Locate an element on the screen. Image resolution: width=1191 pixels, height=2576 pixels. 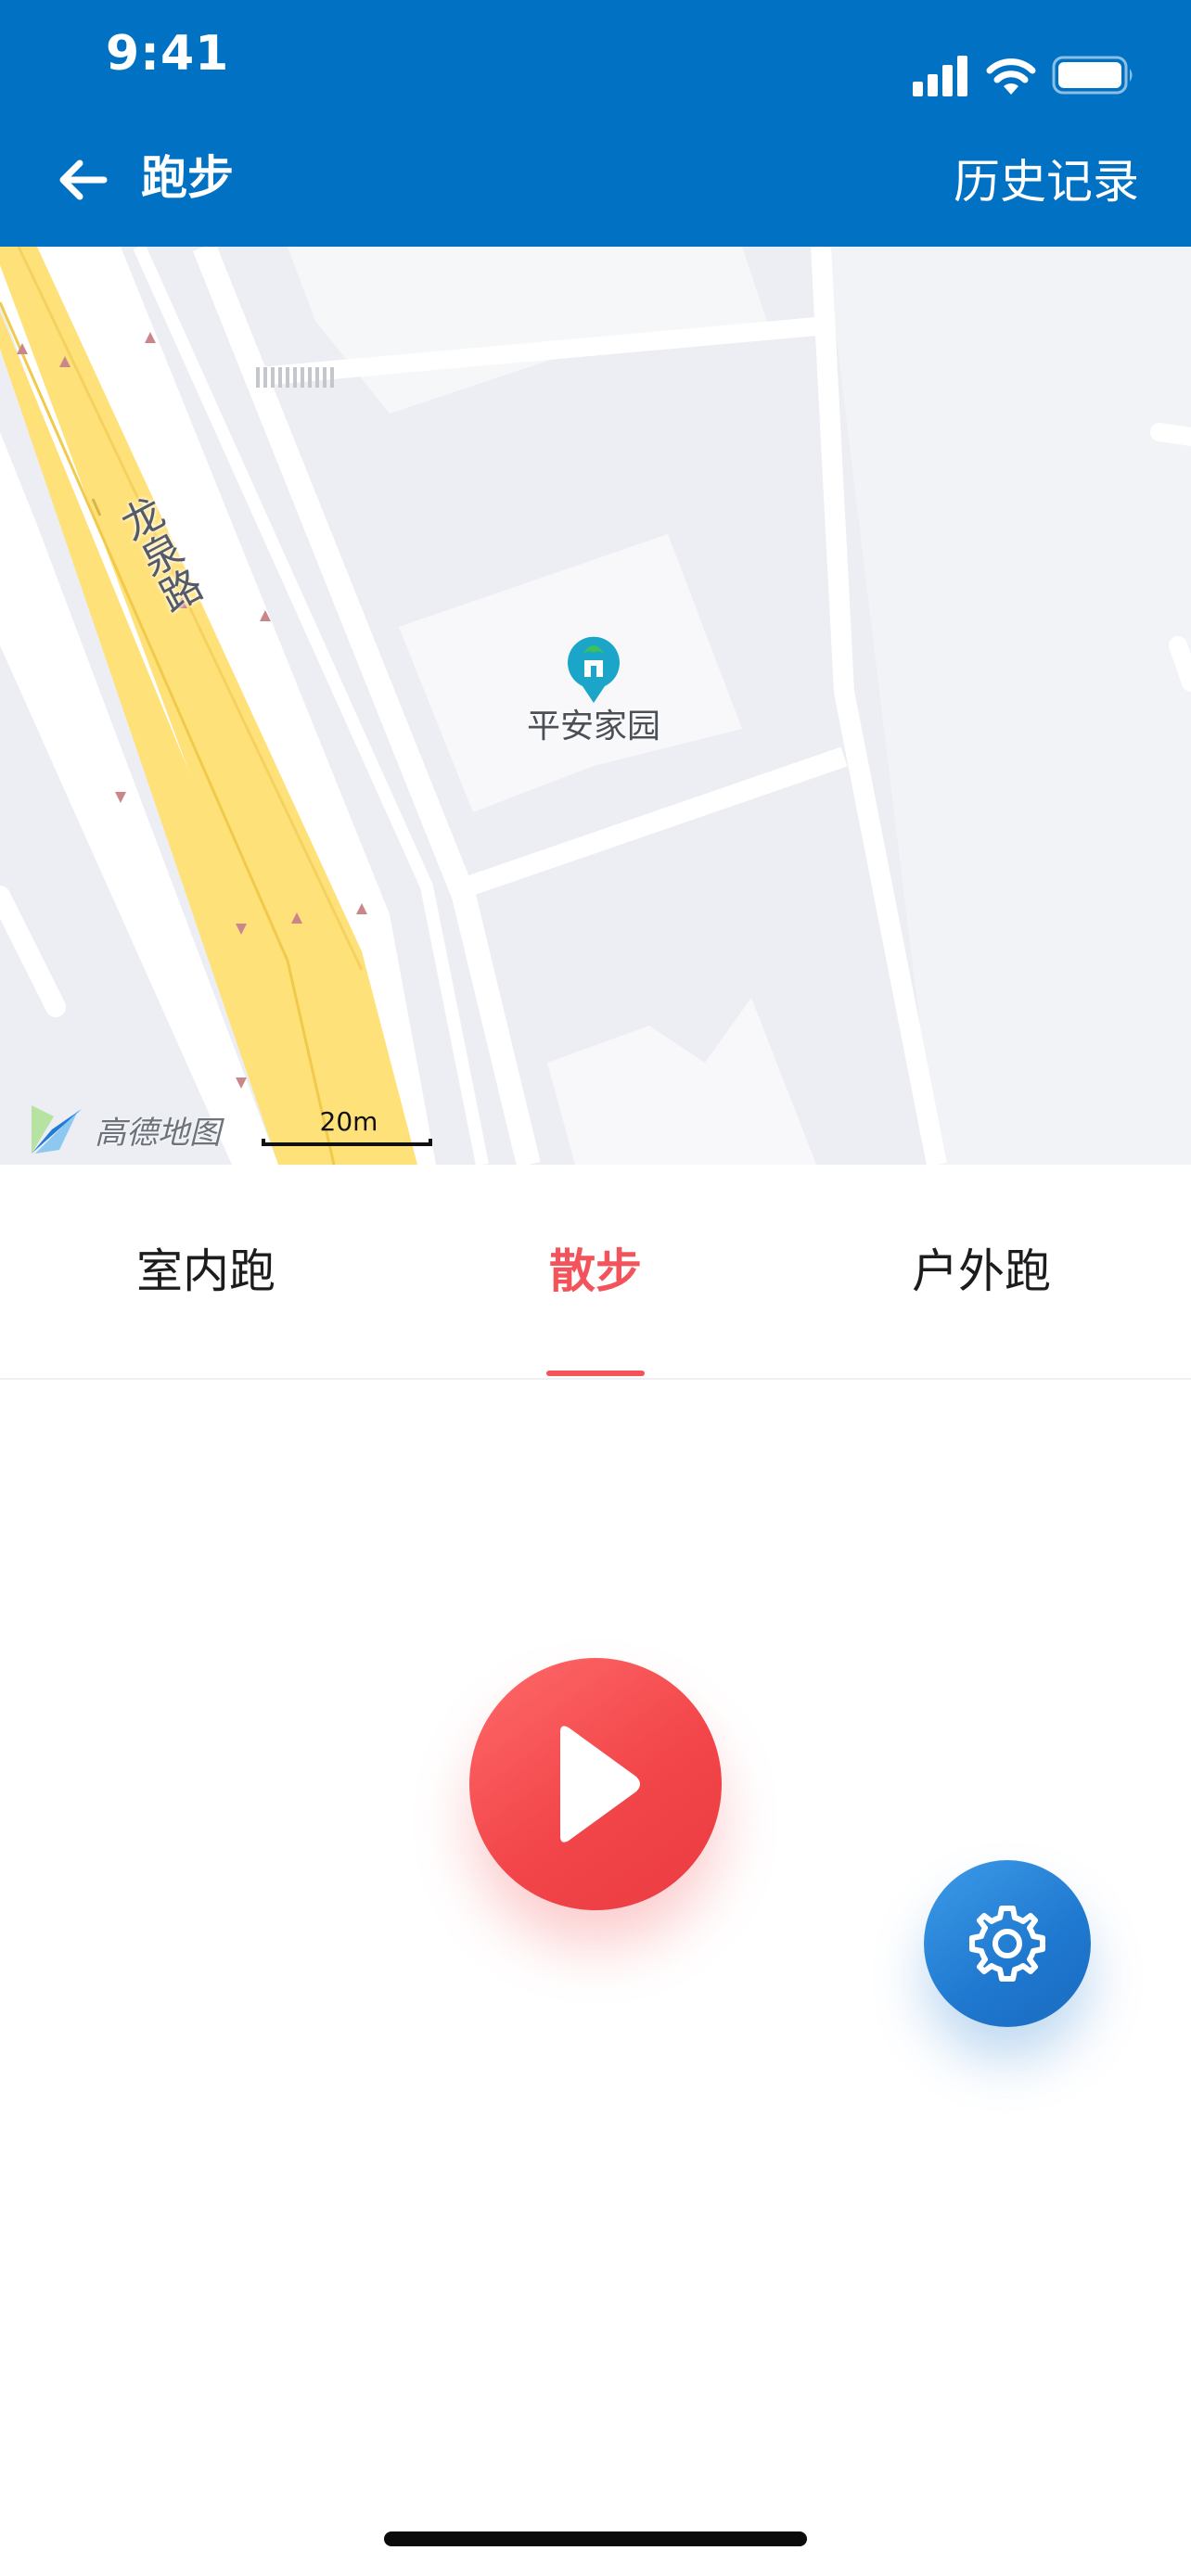
mode-tabs: 室内跑 散步 户外跑 is located at coordinates (595, 1272).